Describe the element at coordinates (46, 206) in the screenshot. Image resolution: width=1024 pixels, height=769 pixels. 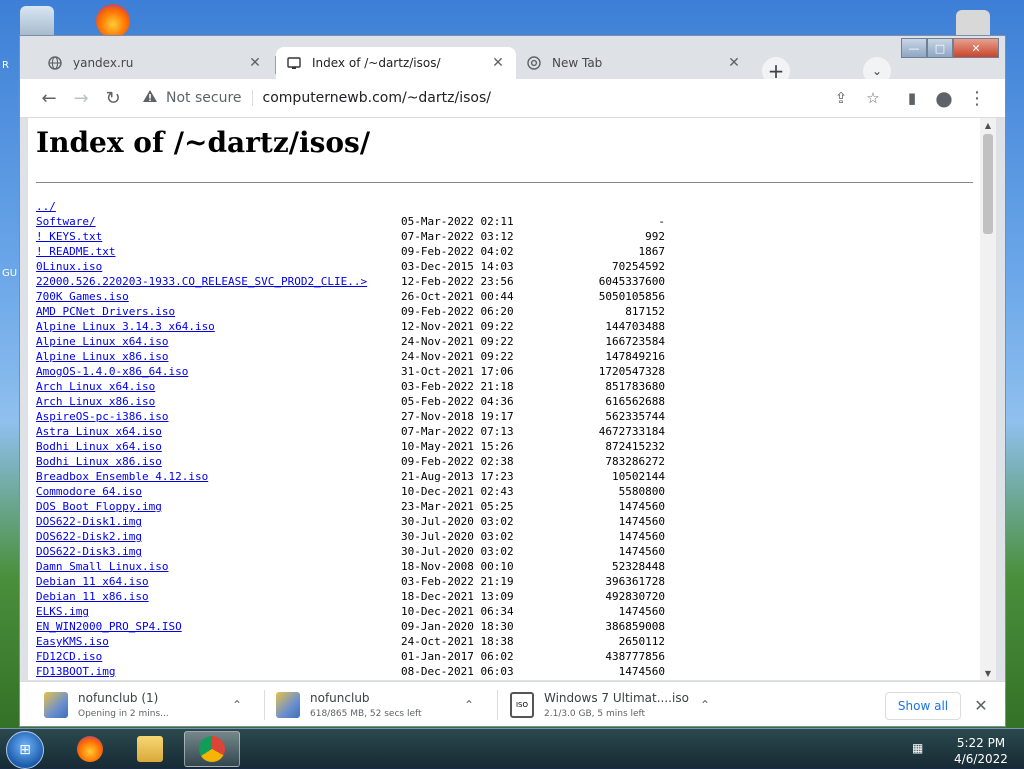
I see `parent-directory-link: ../` at that location.